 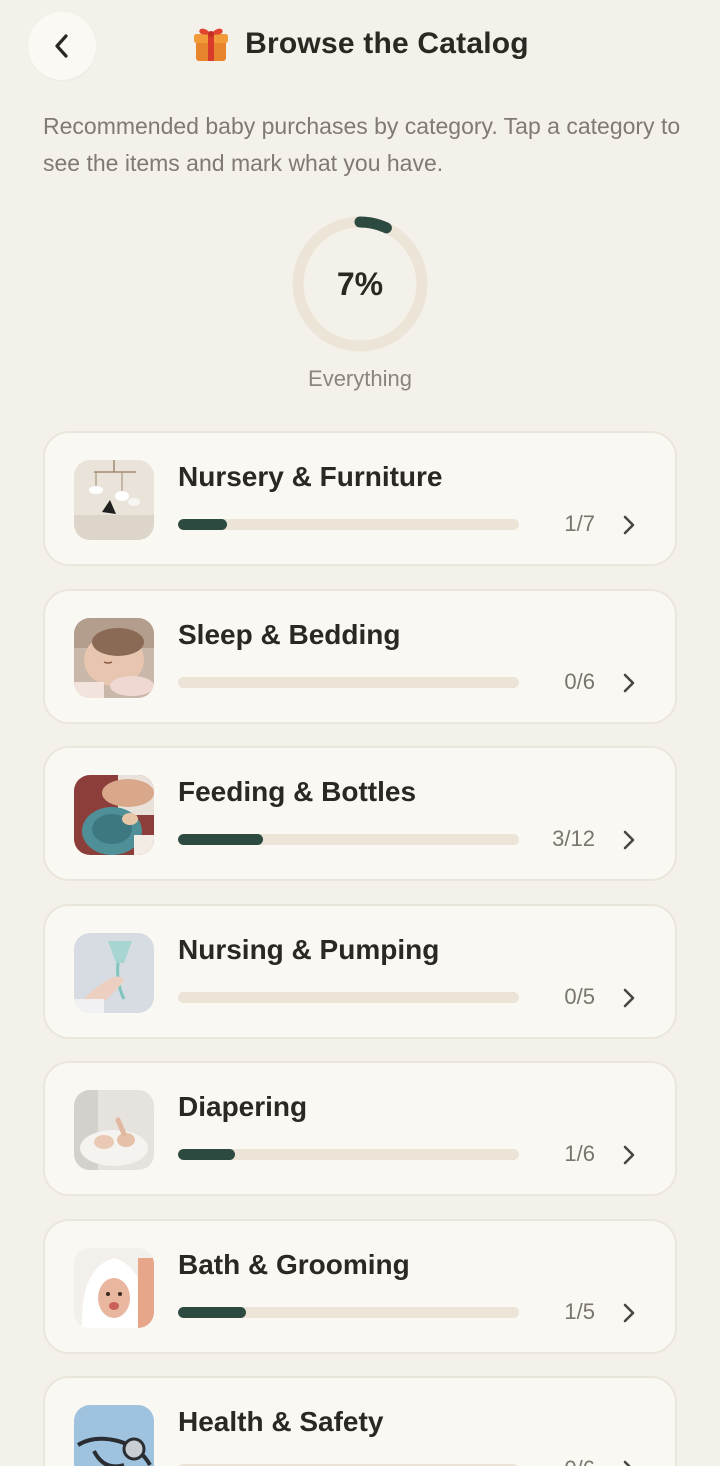 What do you see at coordinates (573, 838) in the screenshot?
I see `category-count: 3/12` at bounding box center [573, 838].